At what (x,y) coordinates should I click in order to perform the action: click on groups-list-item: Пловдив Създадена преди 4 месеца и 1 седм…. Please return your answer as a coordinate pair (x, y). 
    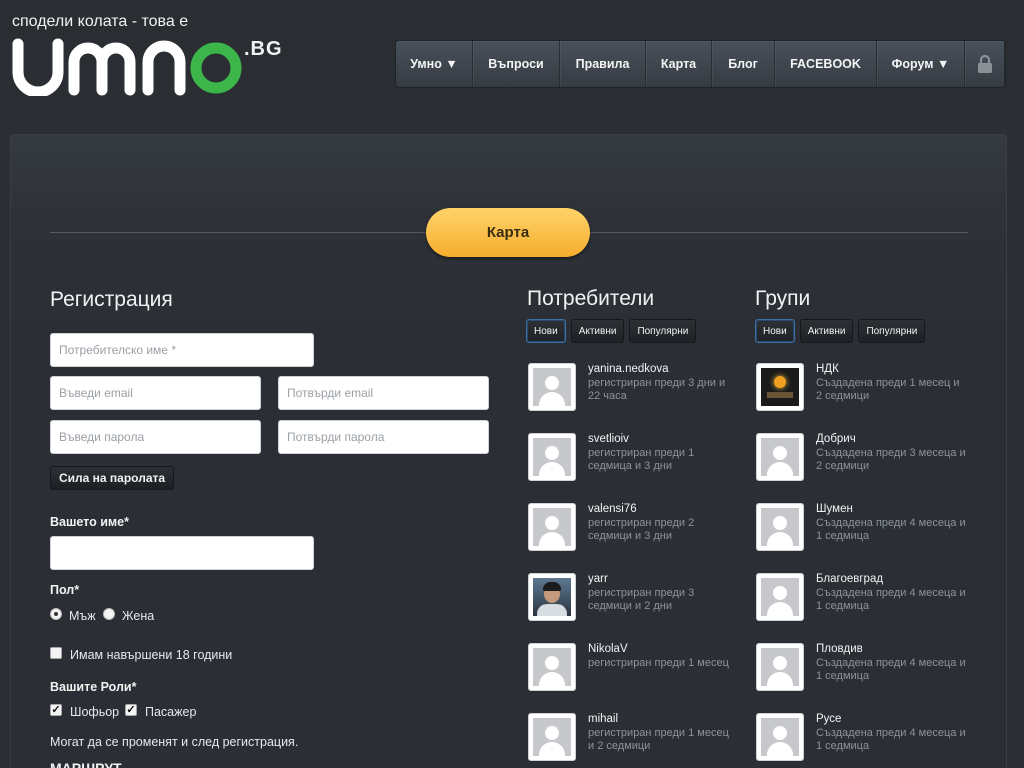
    Looking at the image, I should click on (863, 673).